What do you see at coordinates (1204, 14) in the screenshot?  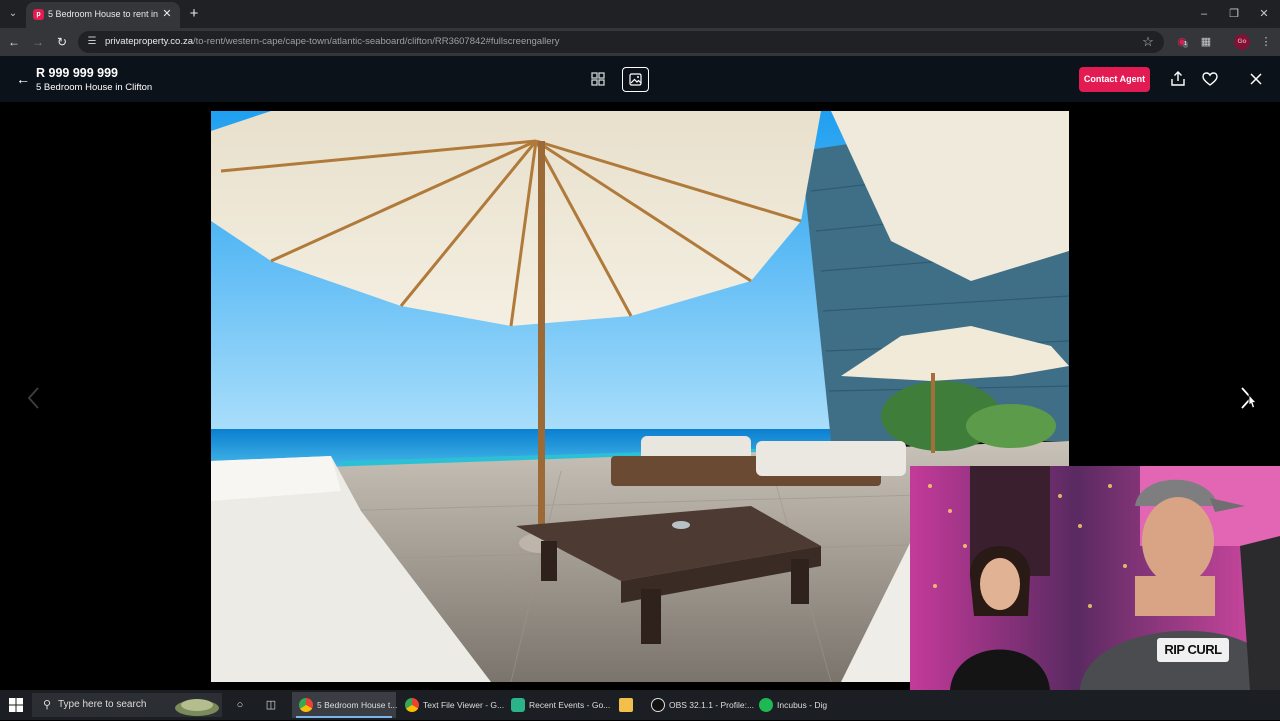 I see `minimize-window-icon: –` at bounding box center [1204, 14].